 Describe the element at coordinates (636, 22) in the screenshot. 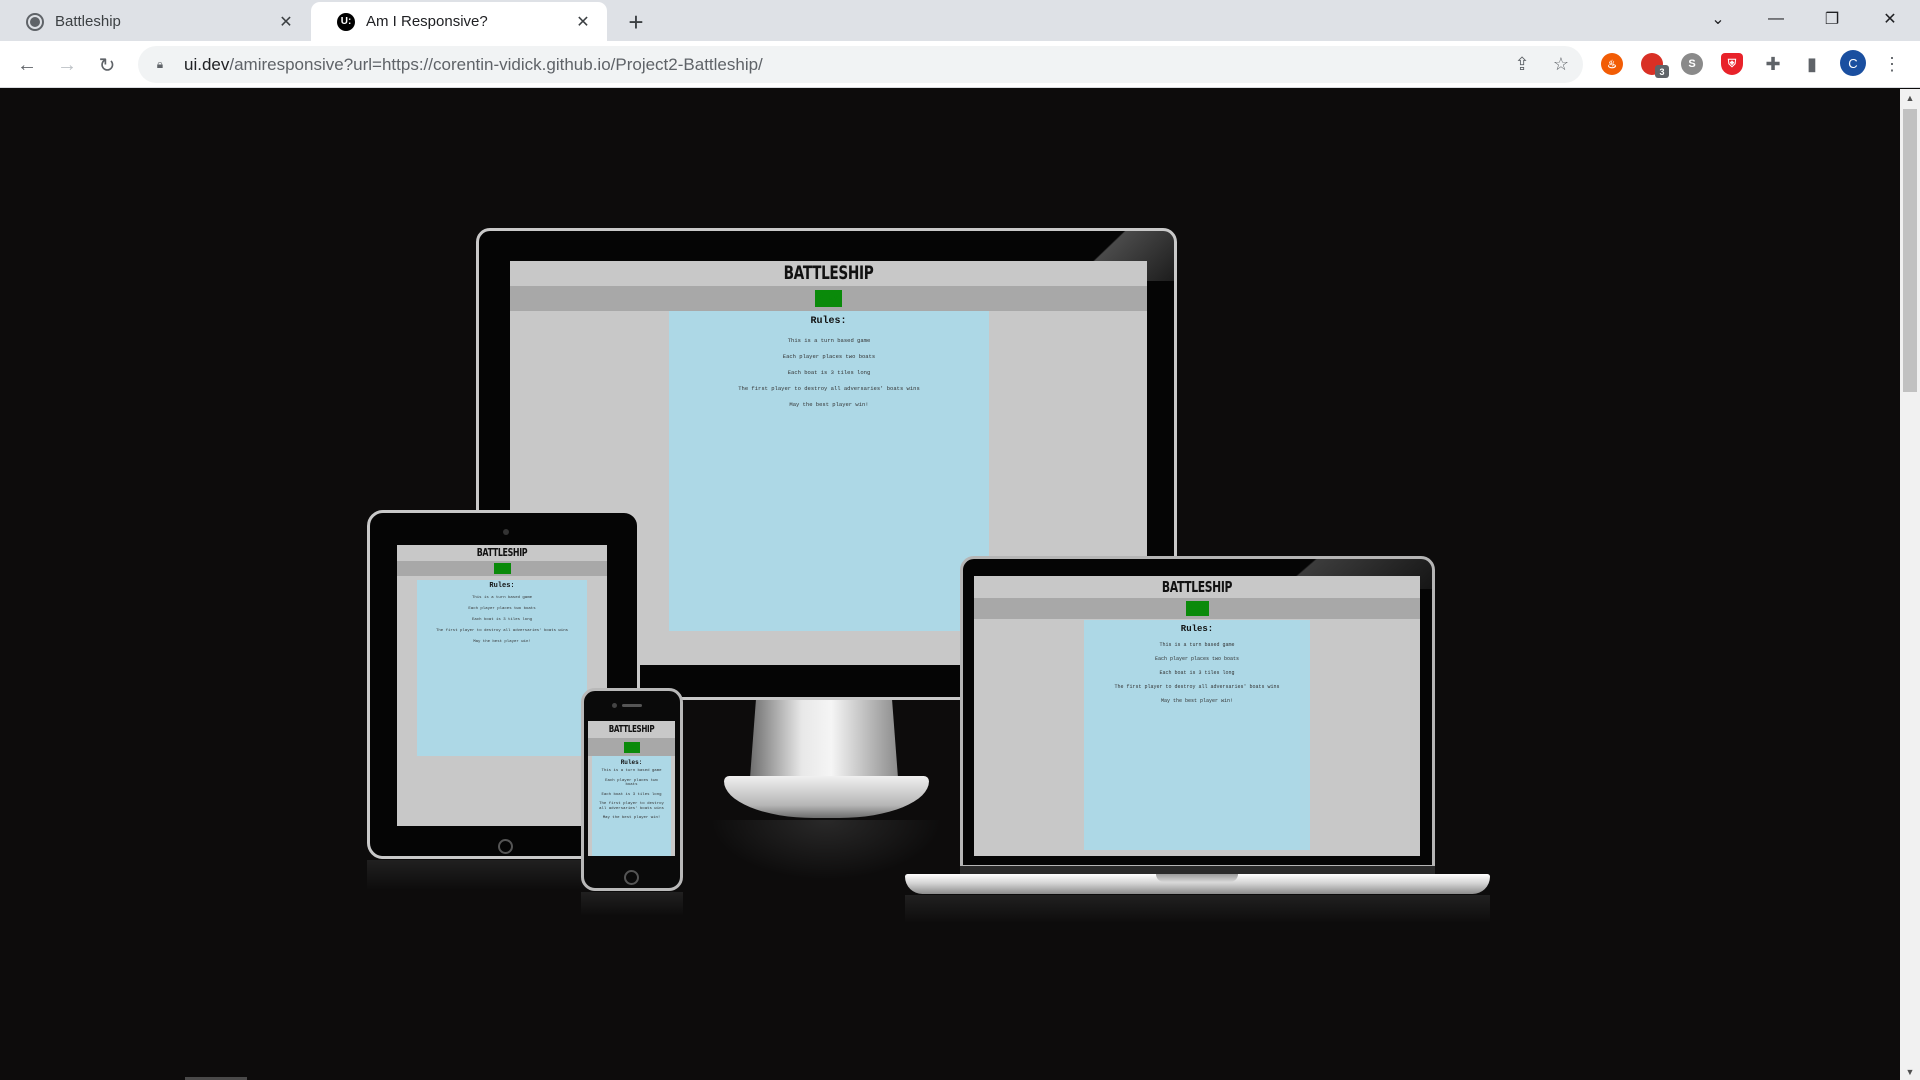

I see `new-tab-button: +` at that location.